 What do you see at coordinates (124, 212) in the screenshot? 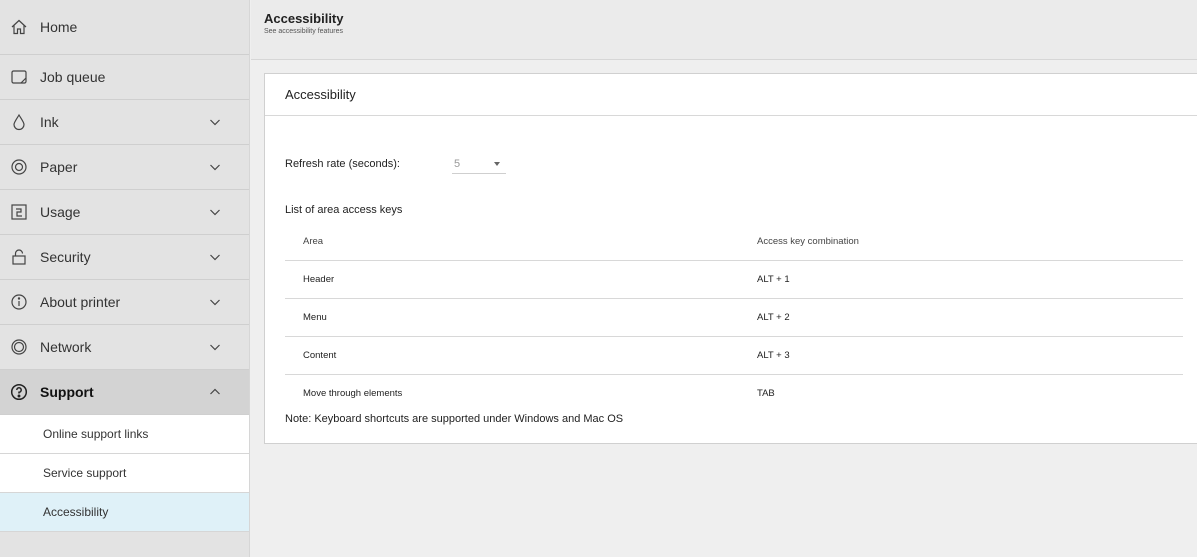
I see `sidebar-item-usage: Usage` at bounding box center [124, 212].